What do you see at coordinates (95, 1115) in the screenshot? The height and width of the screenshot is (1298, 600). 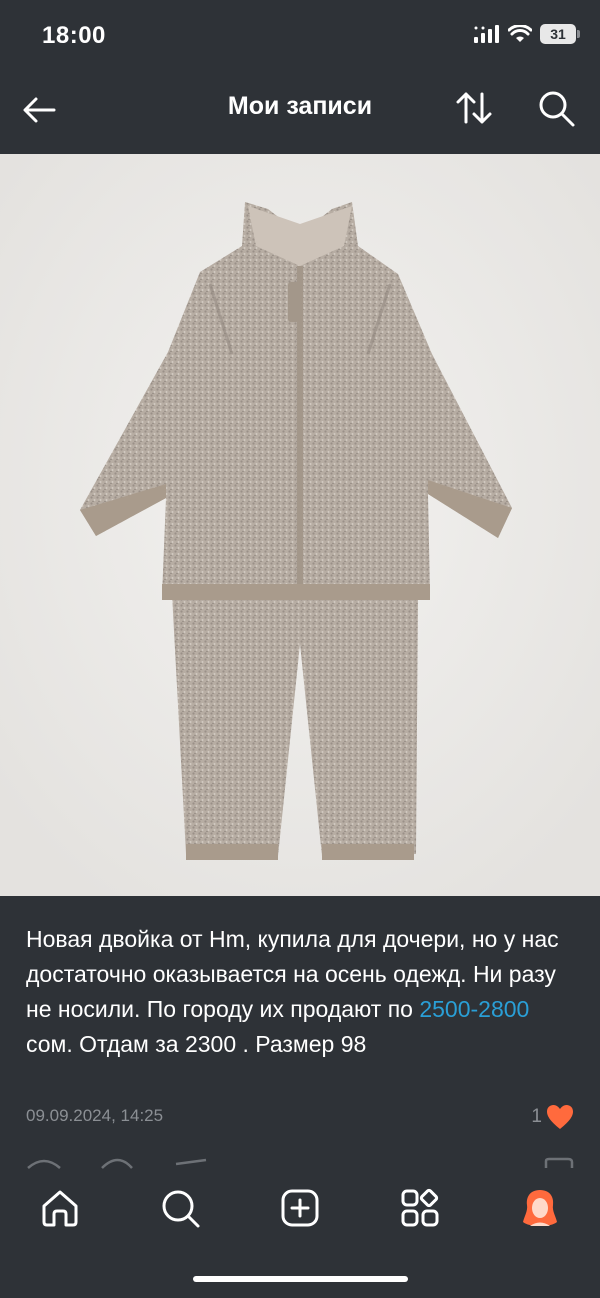 I see `post-date: 09.09.2024, 14:25` at bounding box center [95, 1115].